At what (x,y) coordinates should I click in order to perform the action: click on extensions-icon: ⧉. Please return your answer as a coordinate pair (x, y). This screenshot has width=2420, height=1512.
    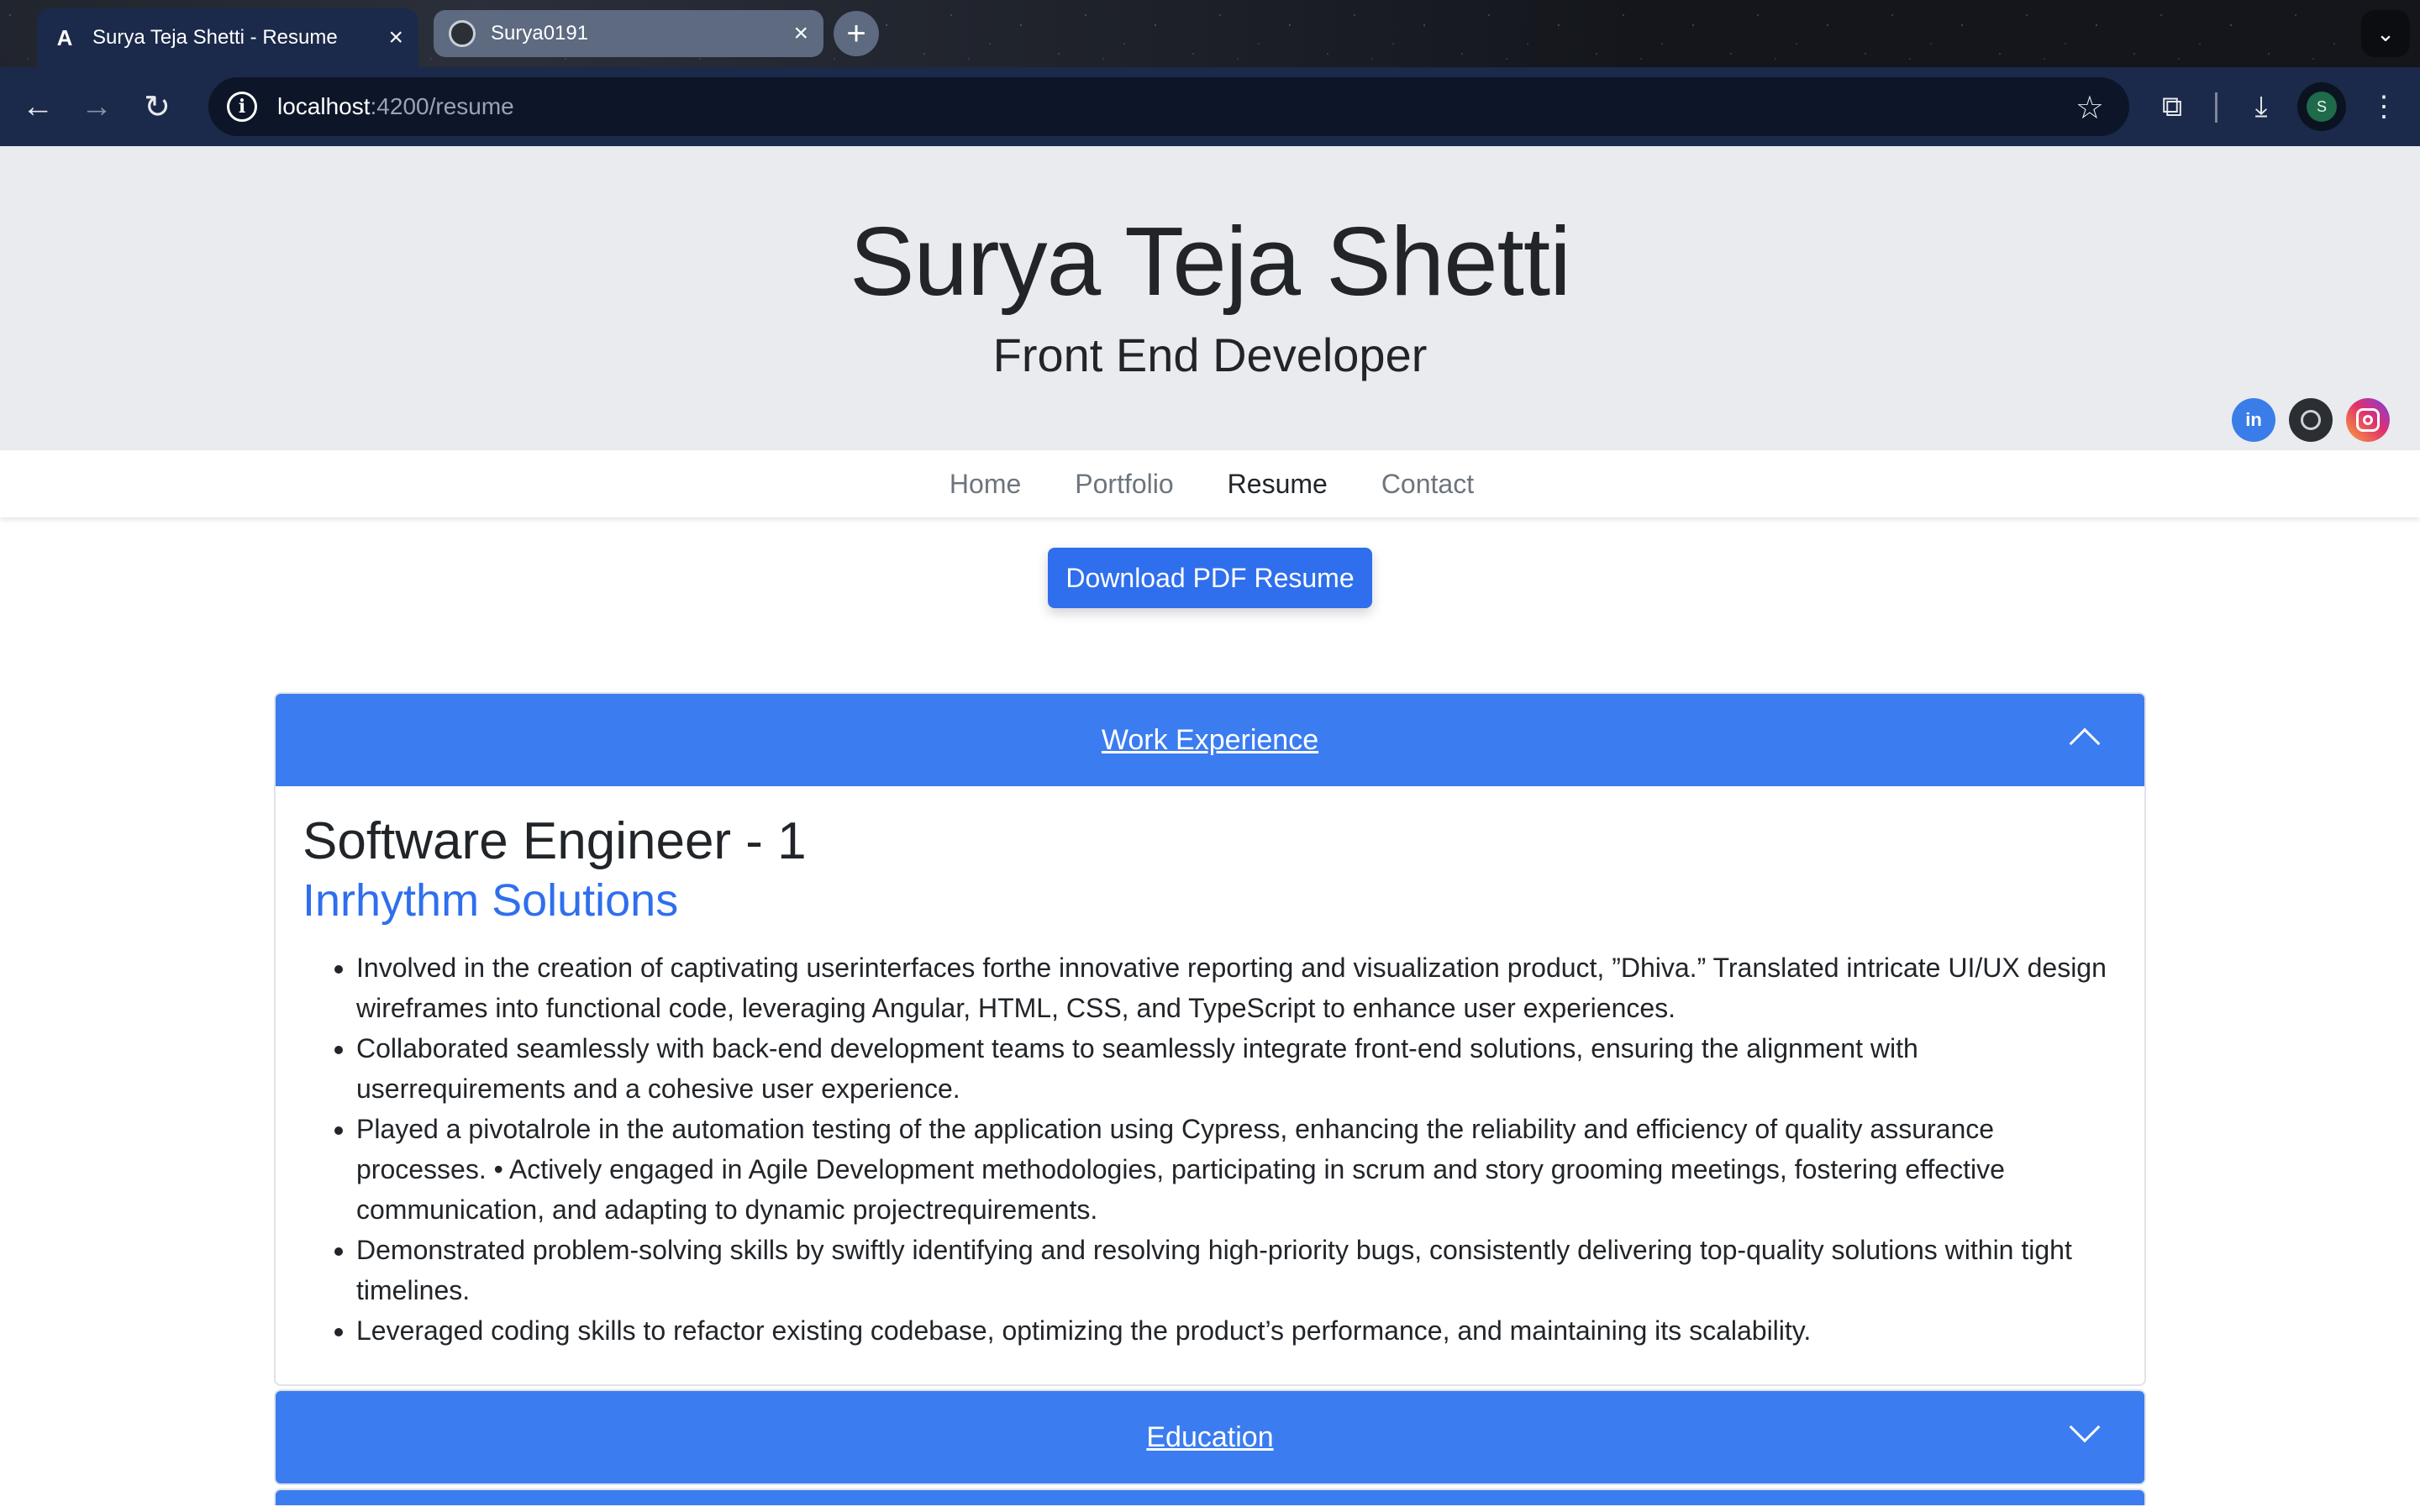
    Looking at the image, I should click on (2172, 107).